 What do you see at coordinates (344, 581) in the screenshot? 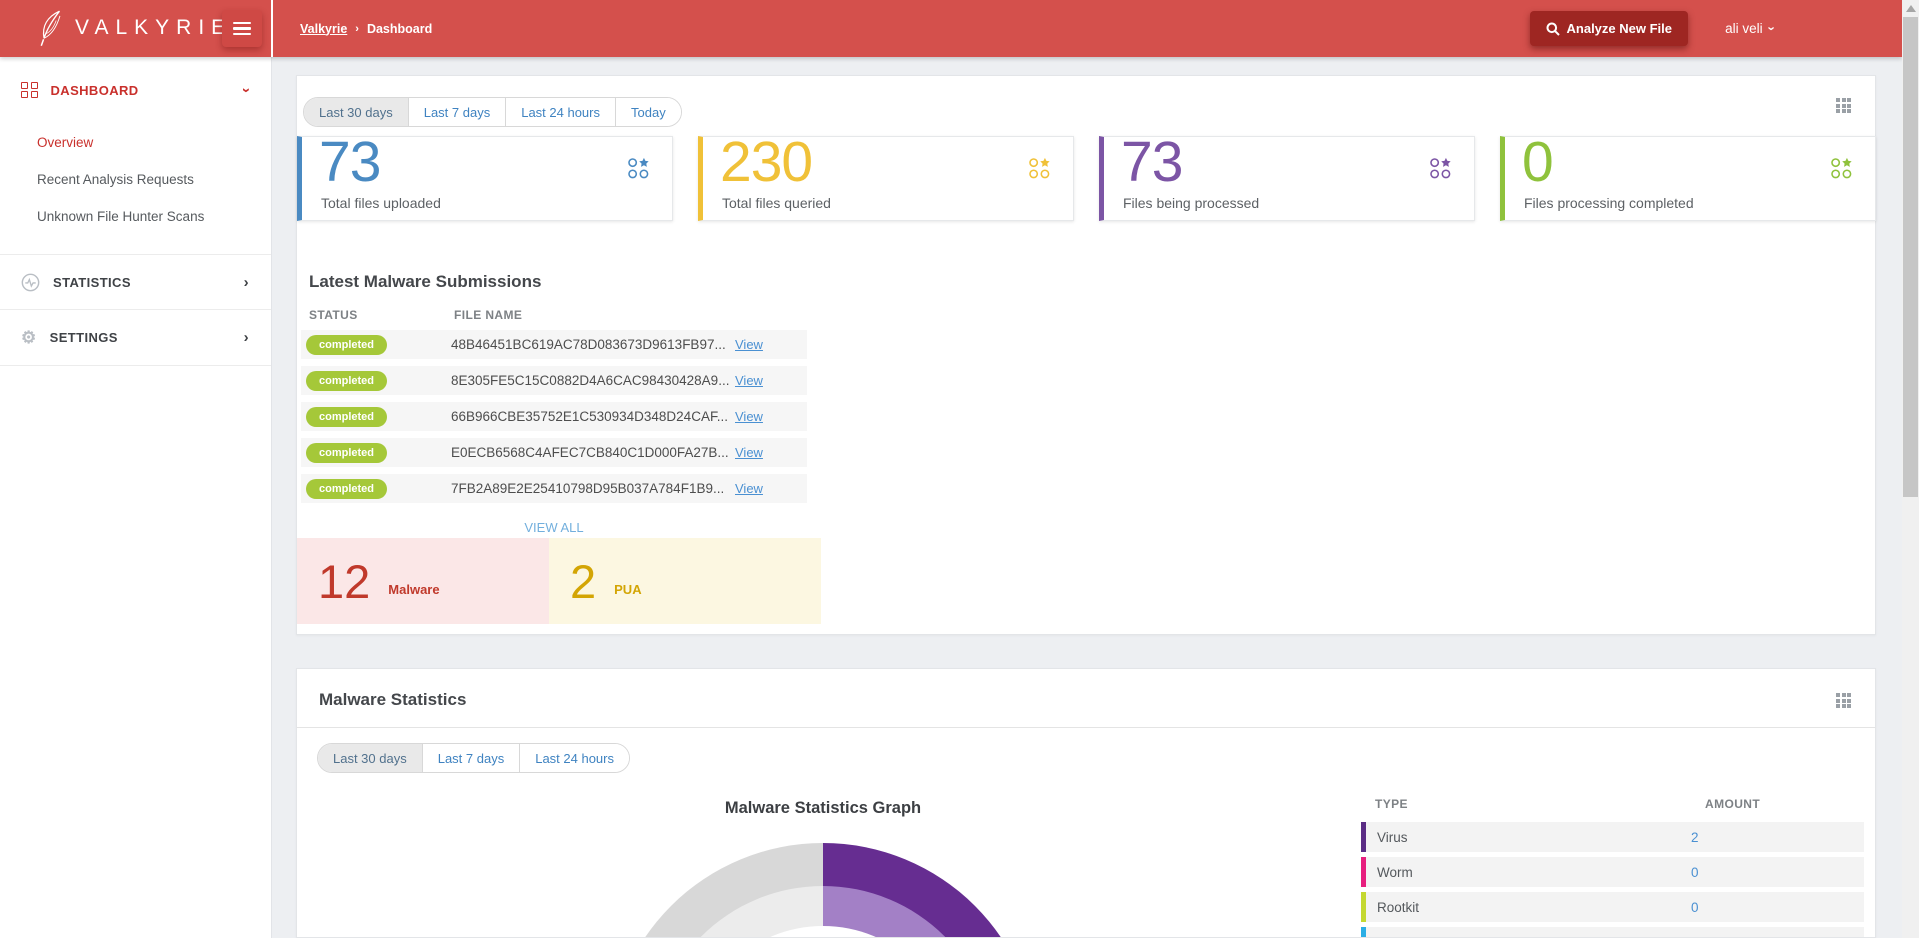
I see `malware-count: 12` at bounding box center [344, 581].